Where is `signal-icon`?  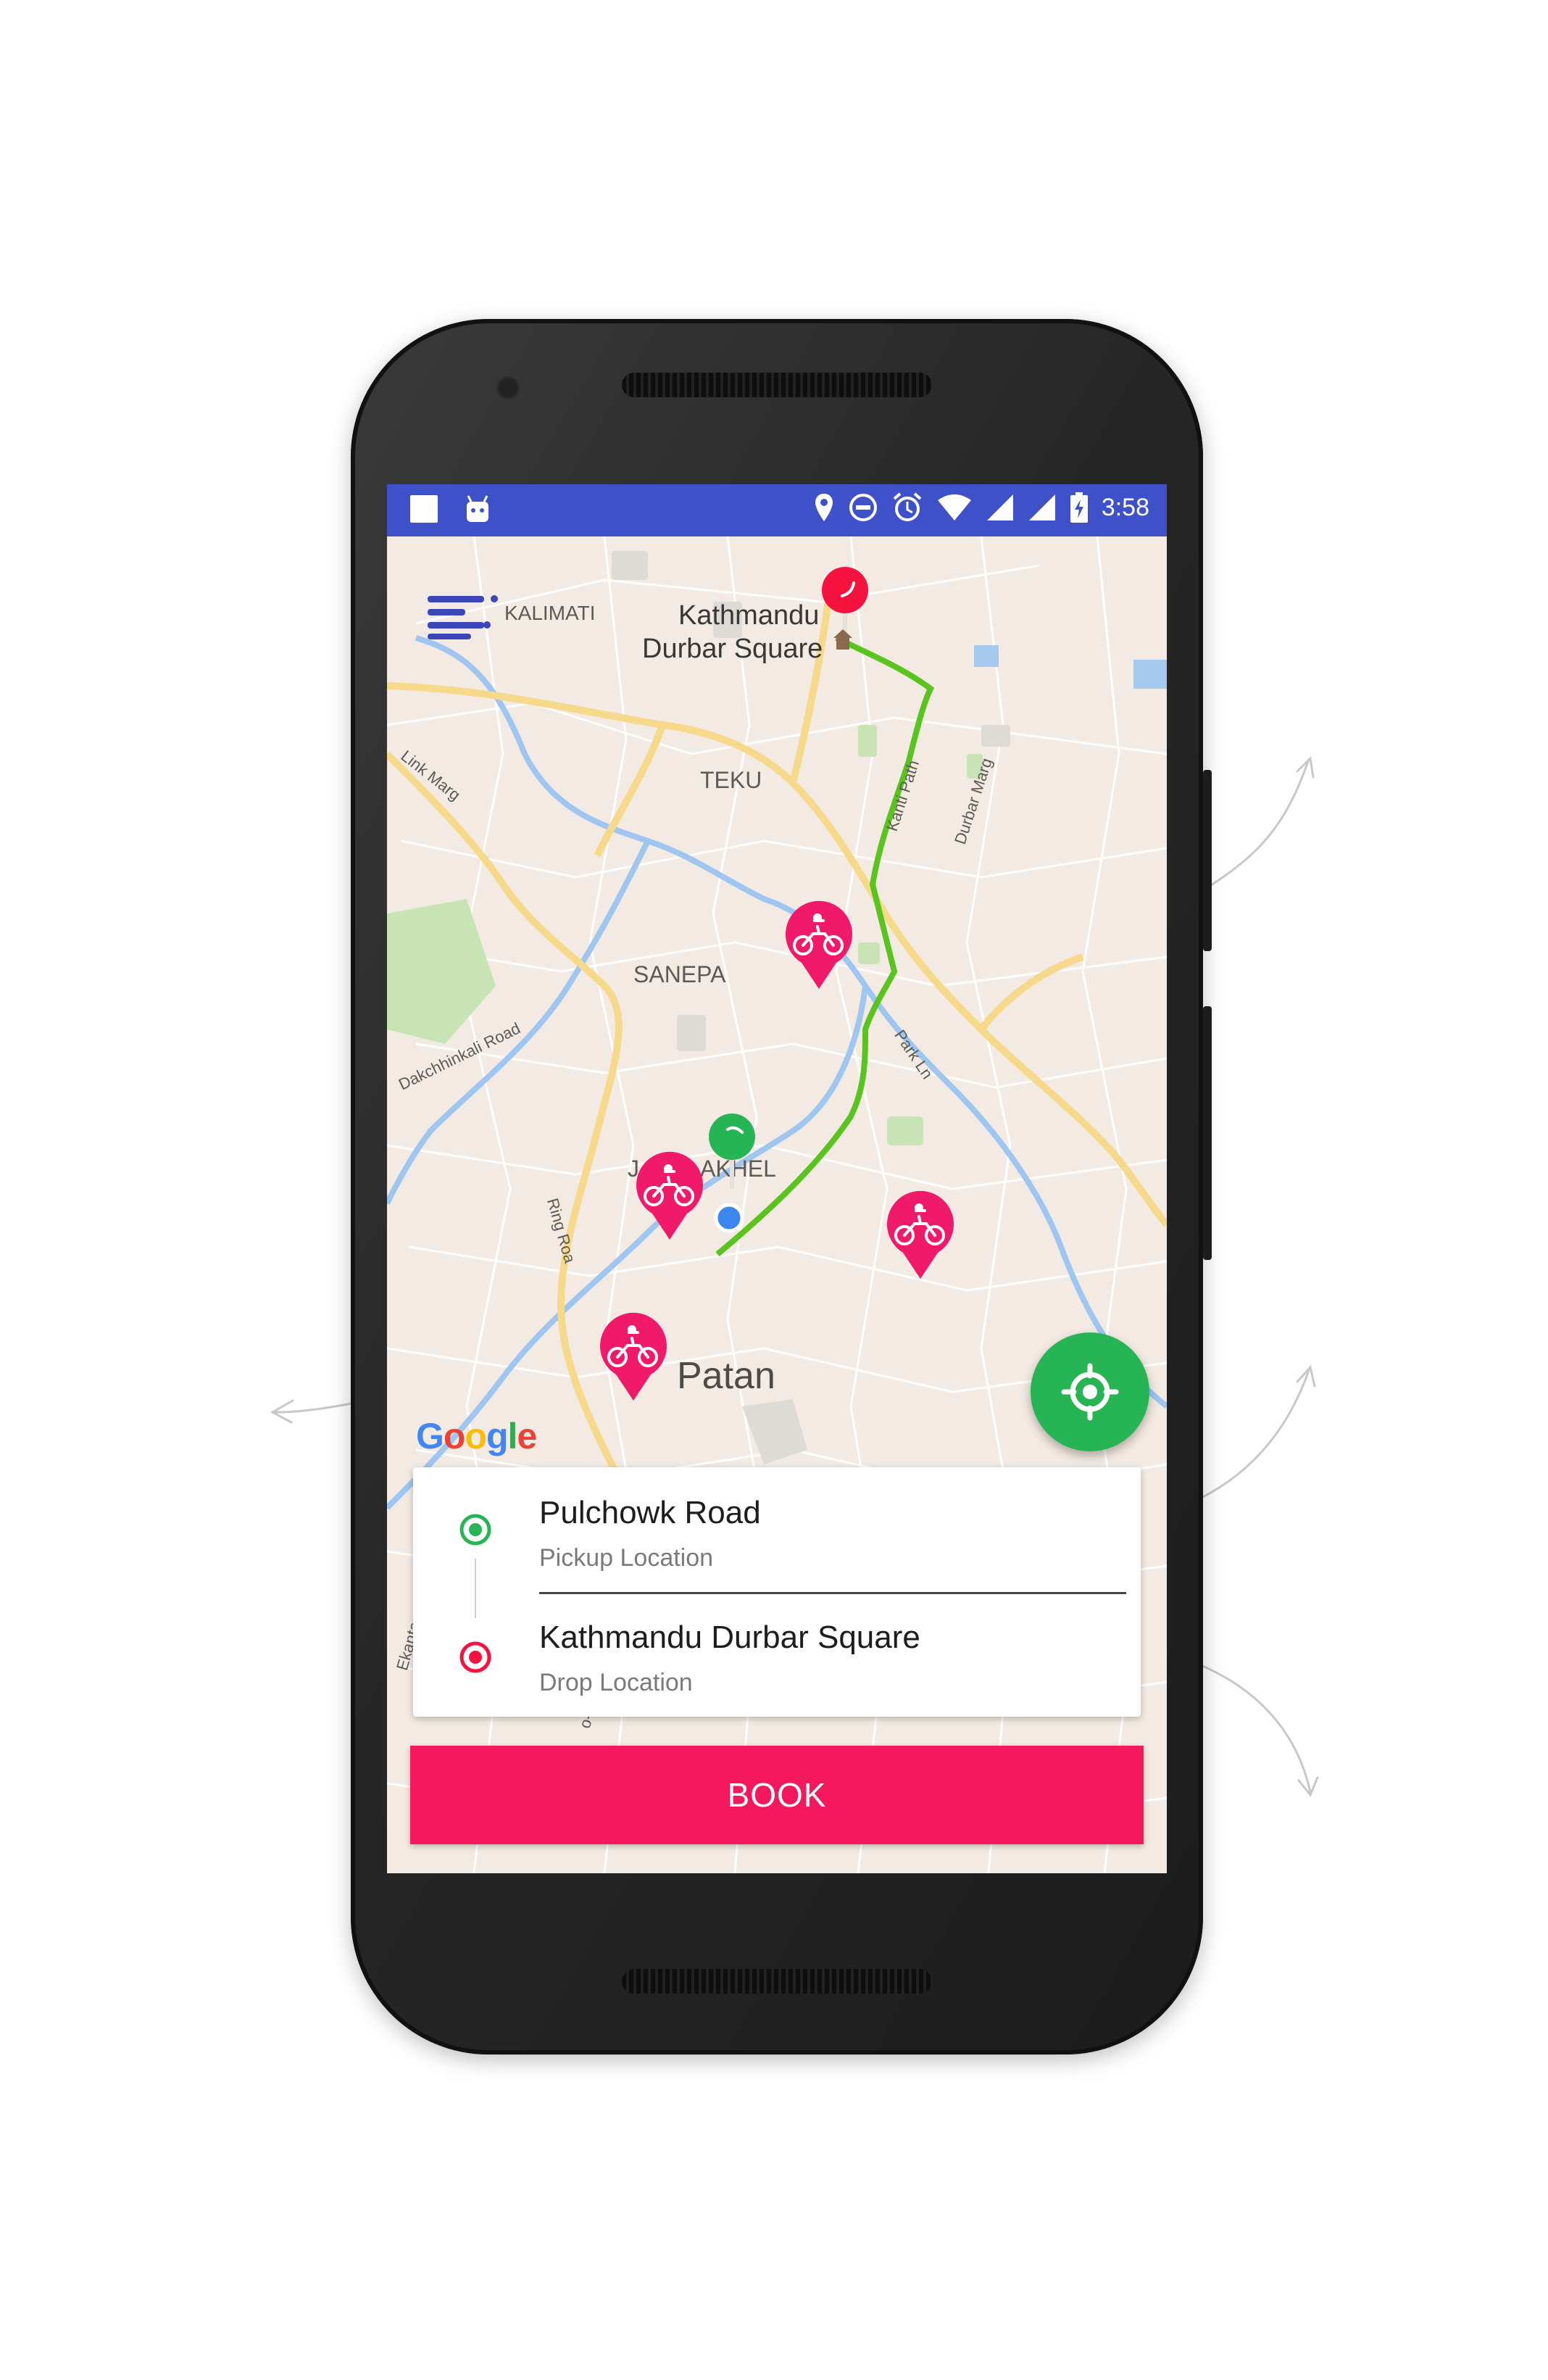
signal-icon is located at coordinates (999, 507).